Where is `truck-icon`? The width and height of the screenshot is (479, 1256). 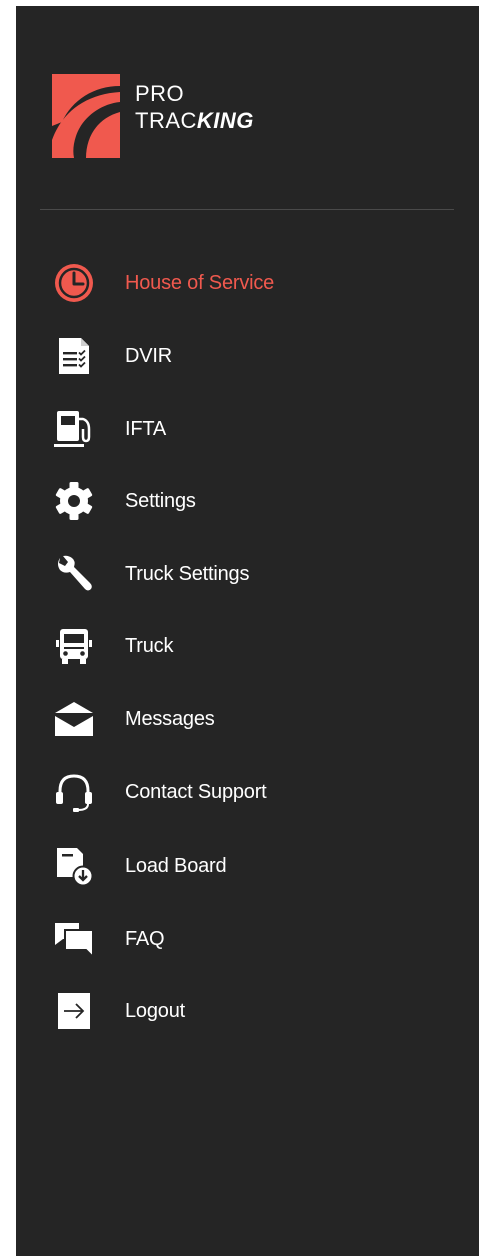
truck-icon is located at coordinates (74, 646).